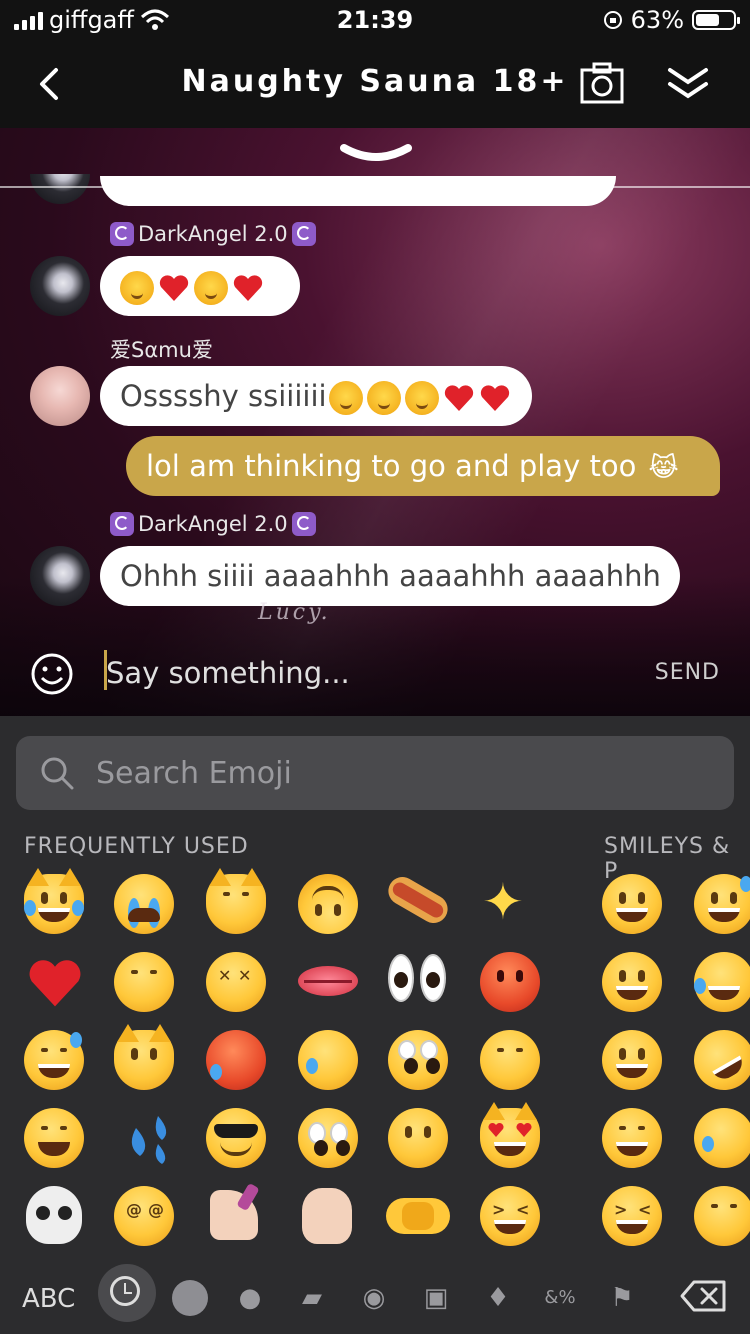 The image size is (750, 1334). I want to click on emoji-grin, so click(632, 1060).